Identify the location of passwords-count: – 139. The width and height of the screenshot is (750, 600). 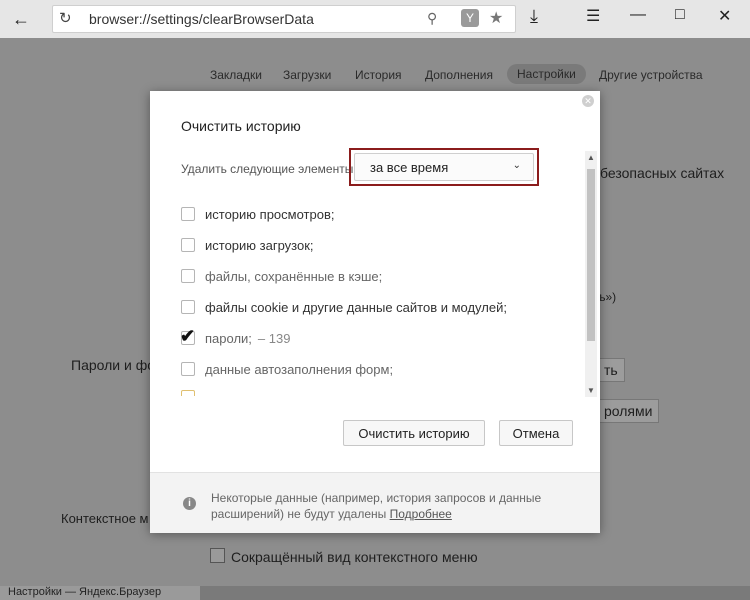
(274, 338).